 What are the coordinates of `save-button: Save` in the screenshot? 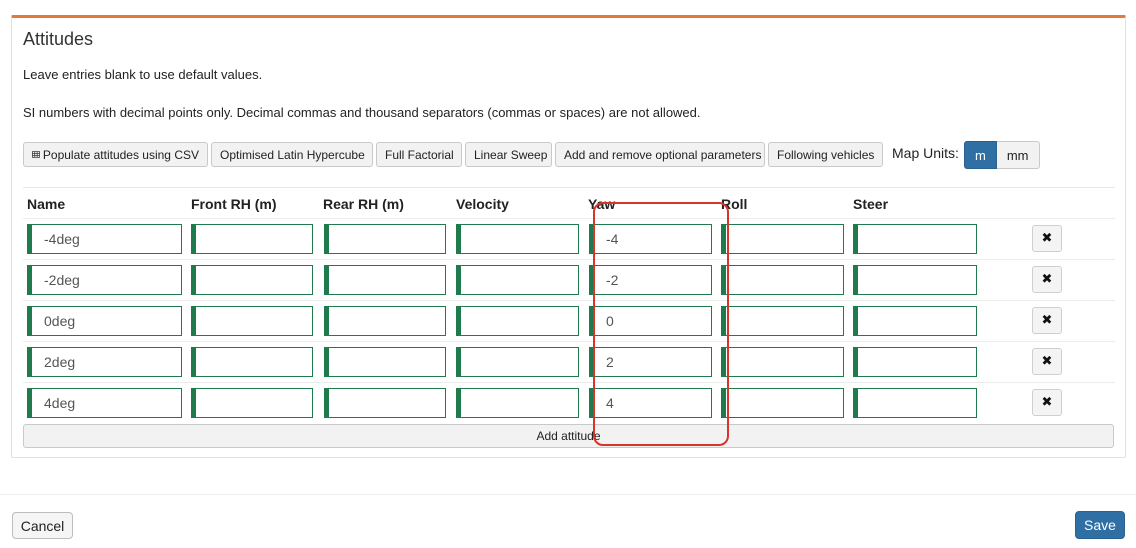 It's located at (1100, 525).